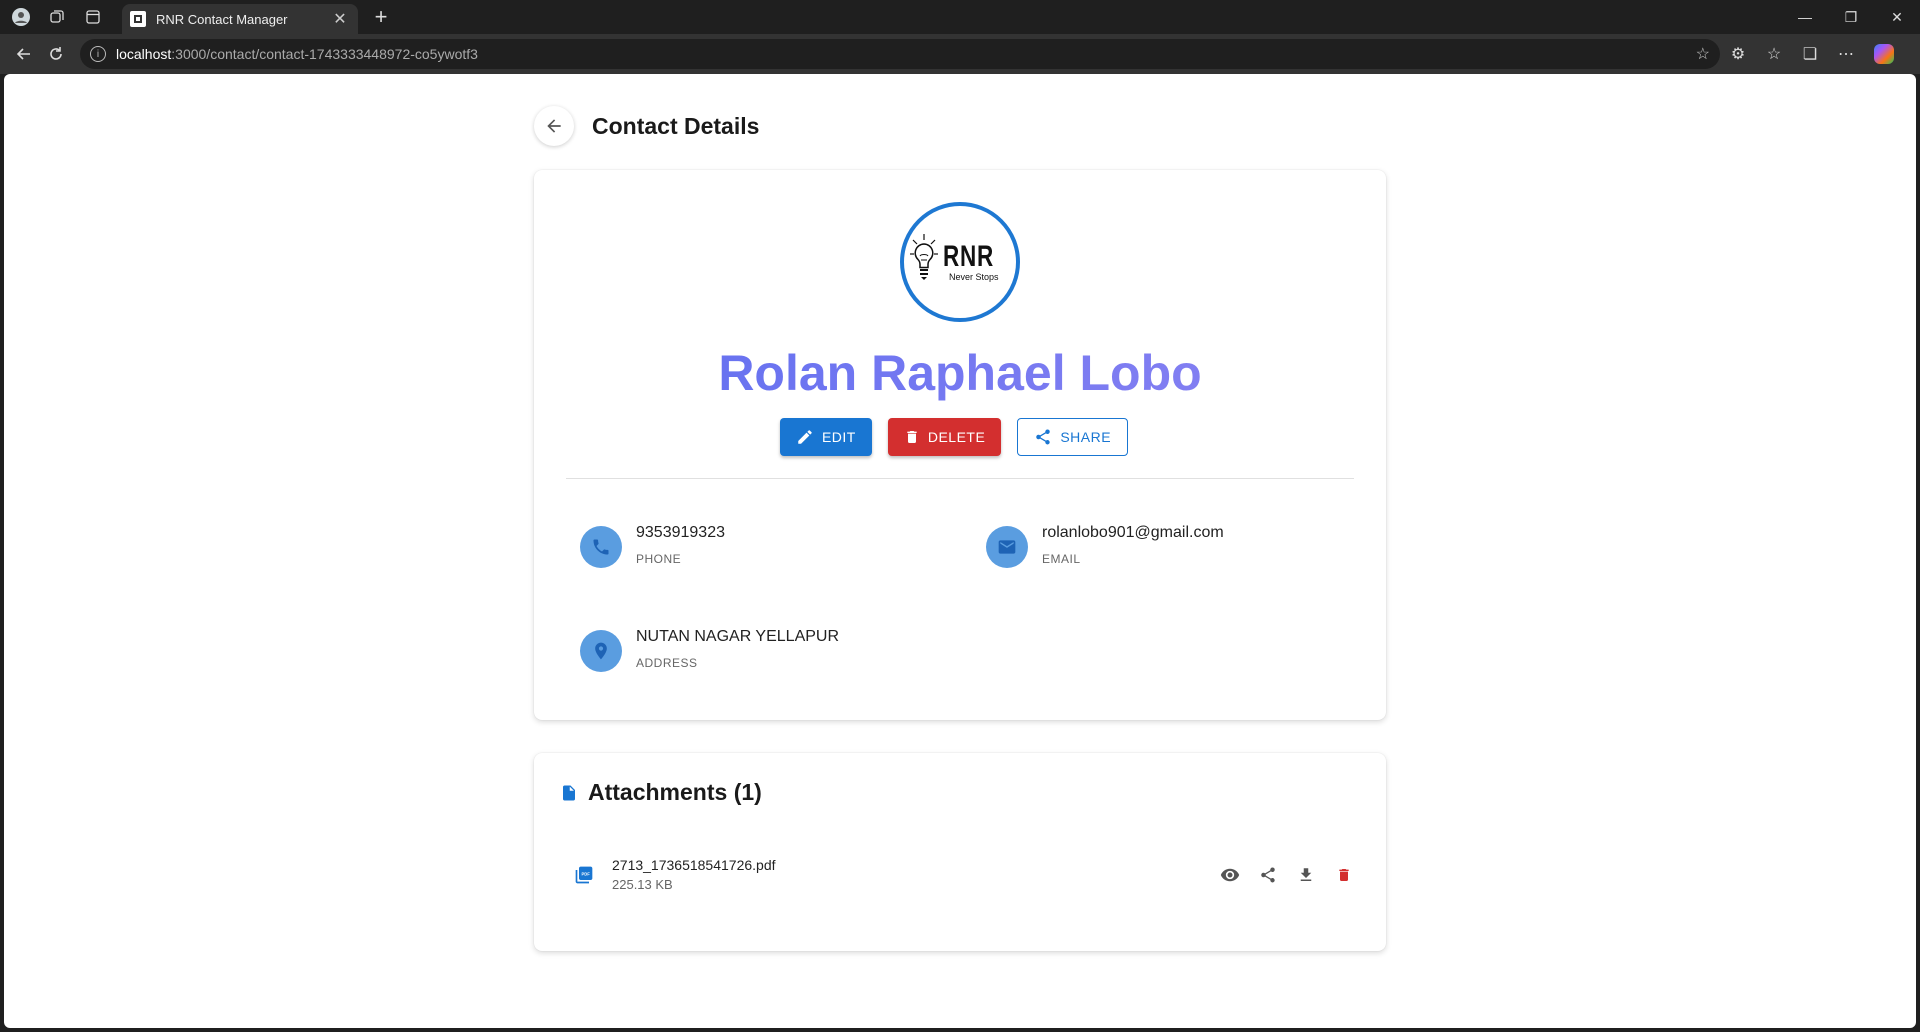  Describe the element at coordinates (974, 277) in the screenshot. I see `logo-tagline: Never Stops` at that location.